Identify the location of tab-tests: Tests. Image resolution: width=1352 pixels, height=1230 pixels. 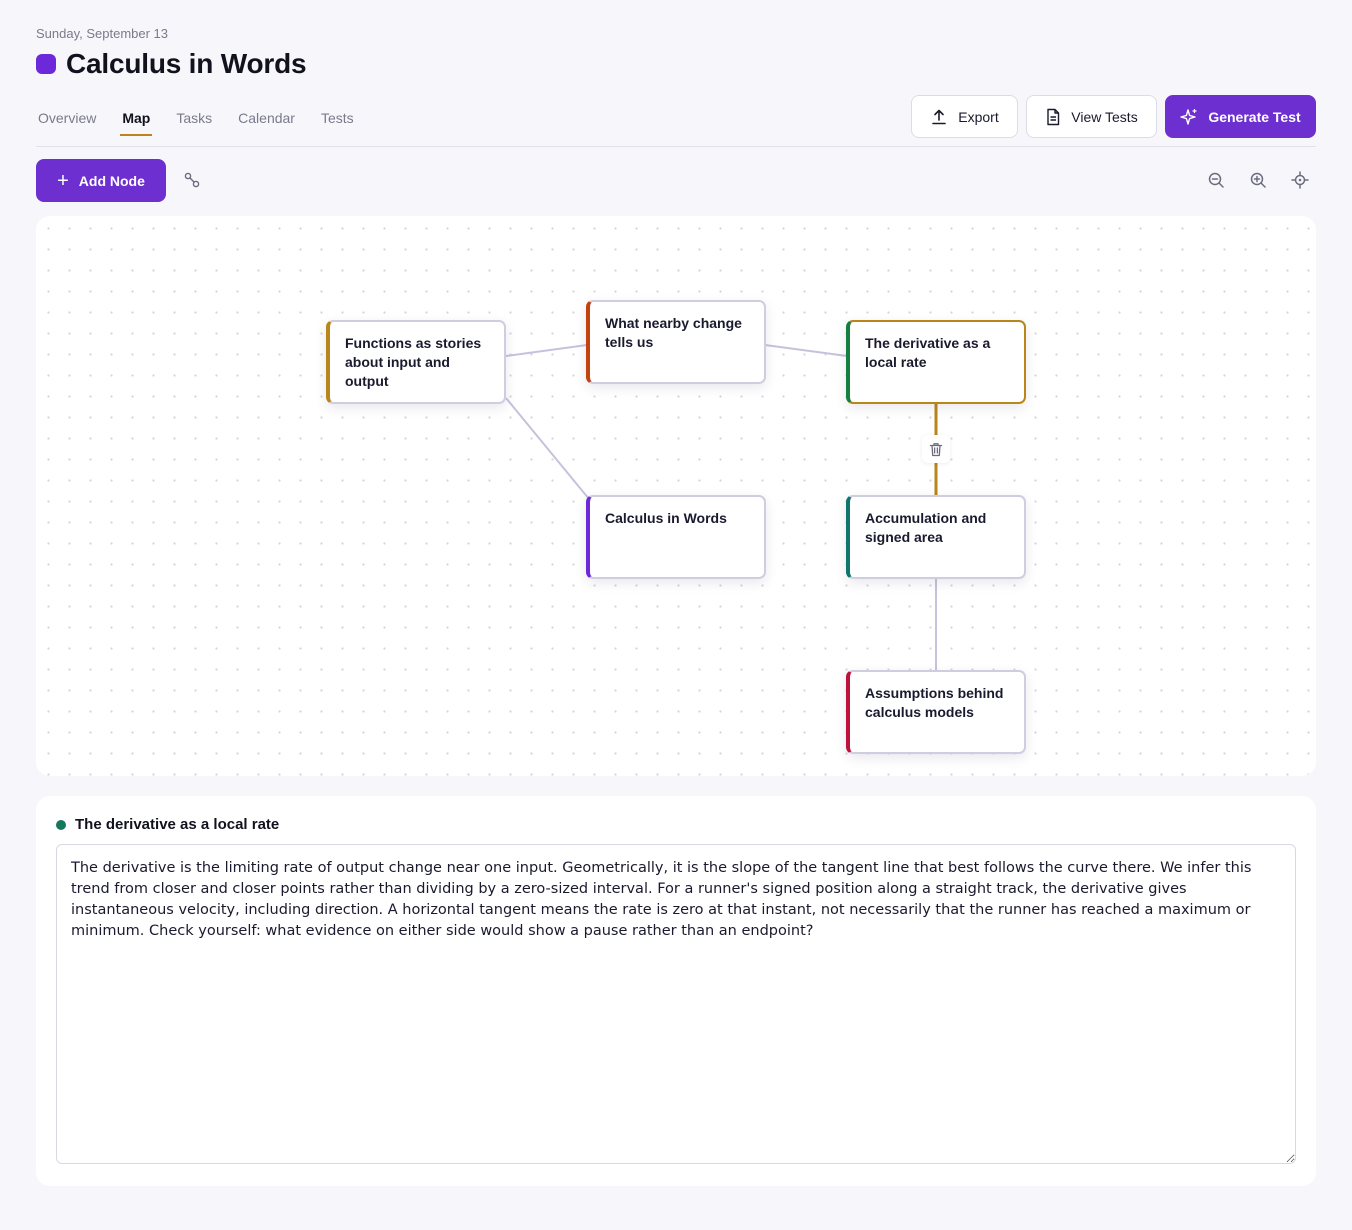
(337, 123).